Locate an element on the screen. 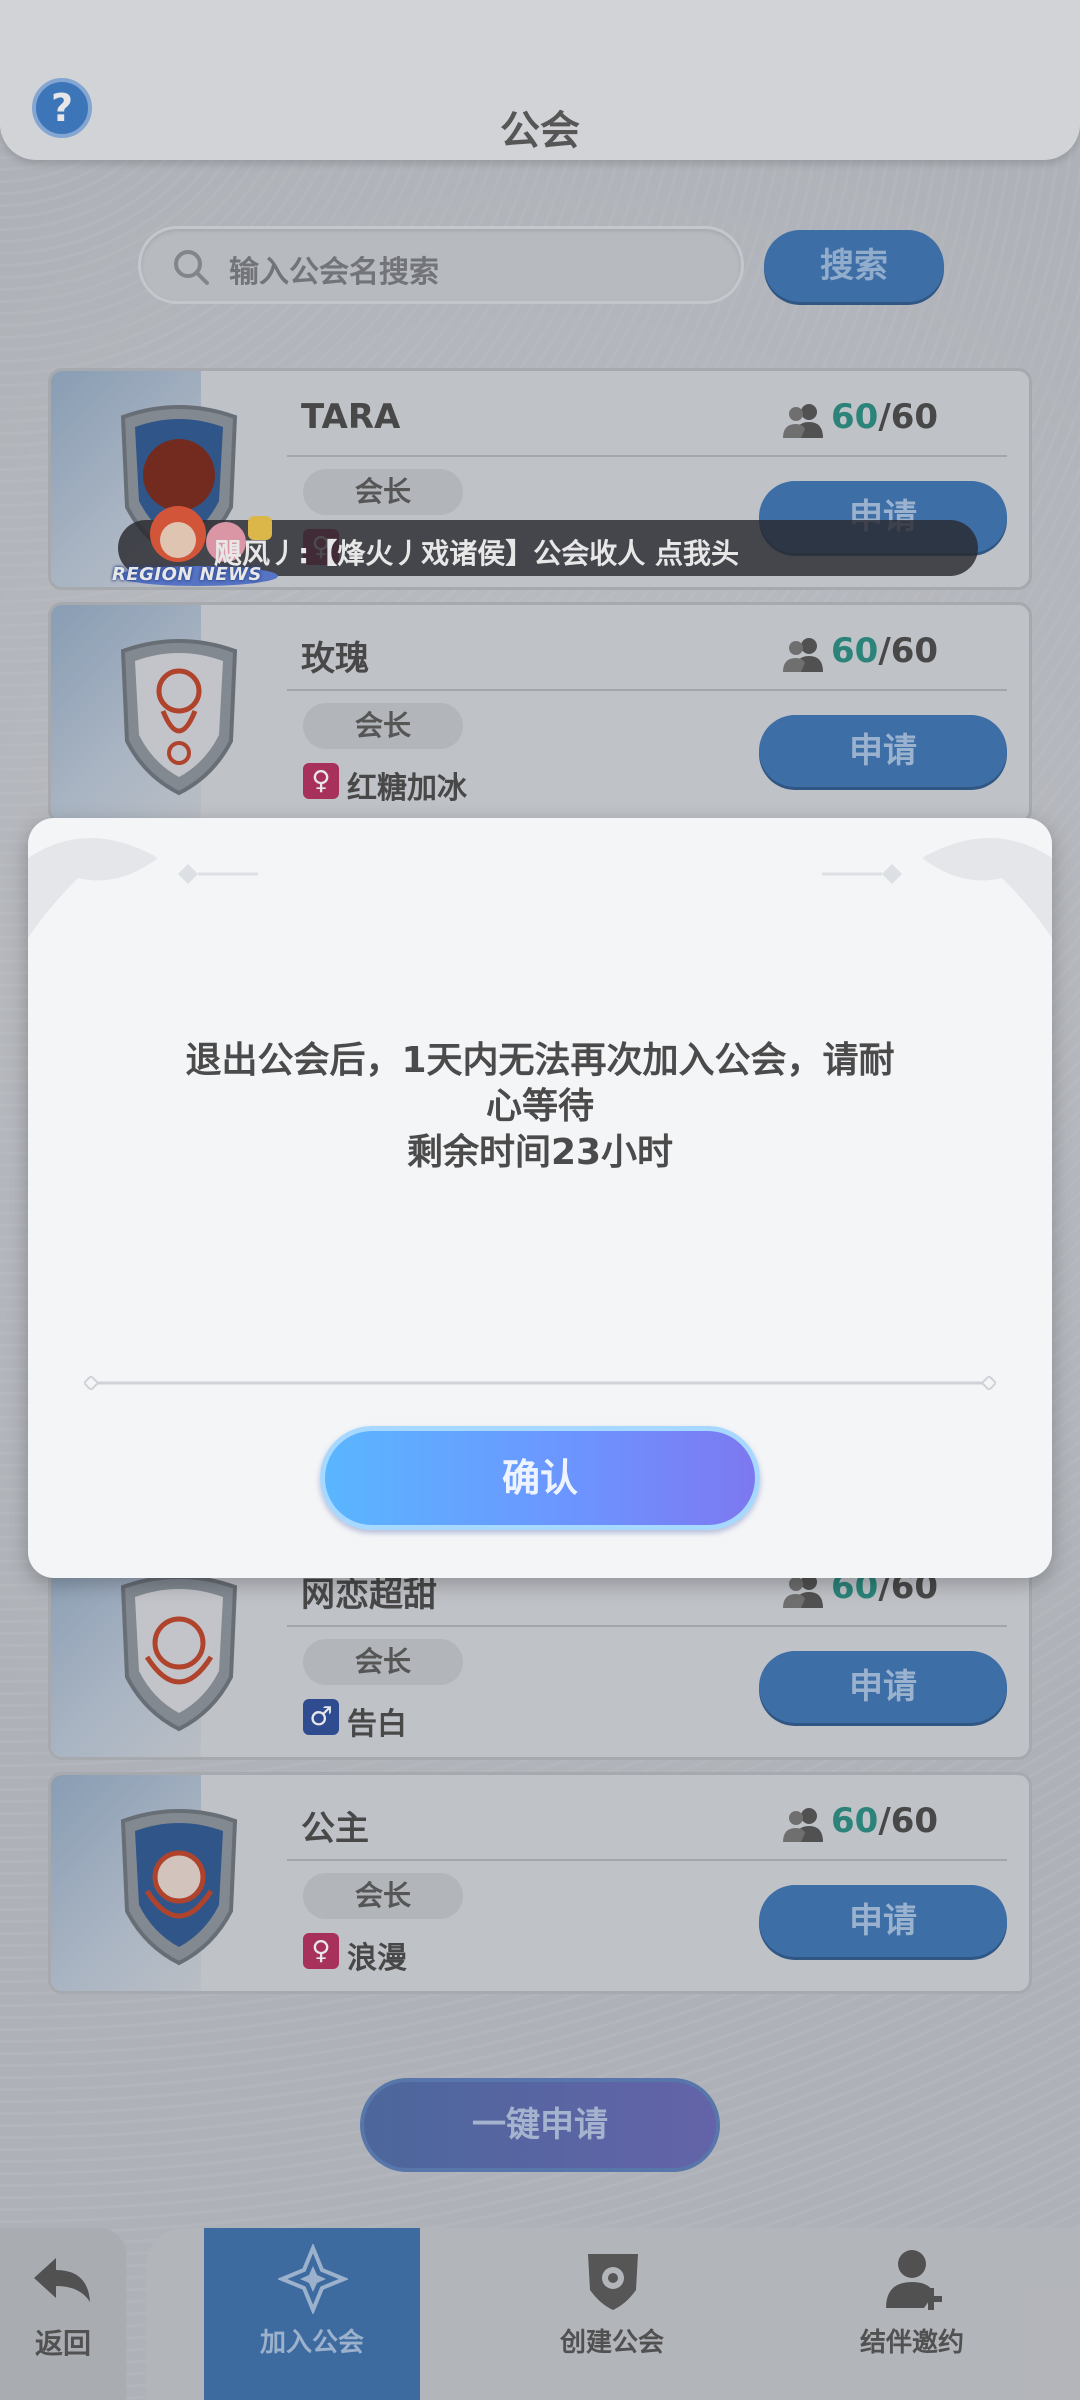 Image resolution: width=1080 pixels, height=2400 pixels. dialog-message-line: 心等待 is located at coordinates (539, 1106).